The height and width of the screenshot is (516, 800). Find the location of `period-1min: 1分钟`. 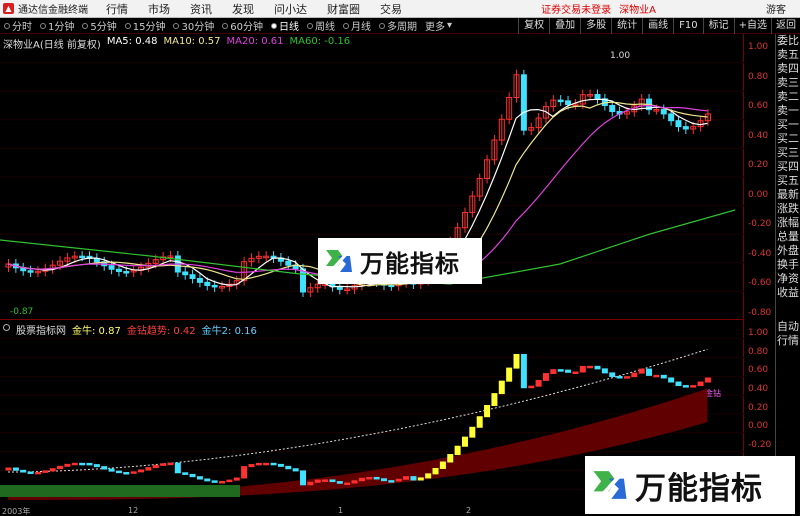

period-1min: 1分钟 is located at coordinates (57, 25).